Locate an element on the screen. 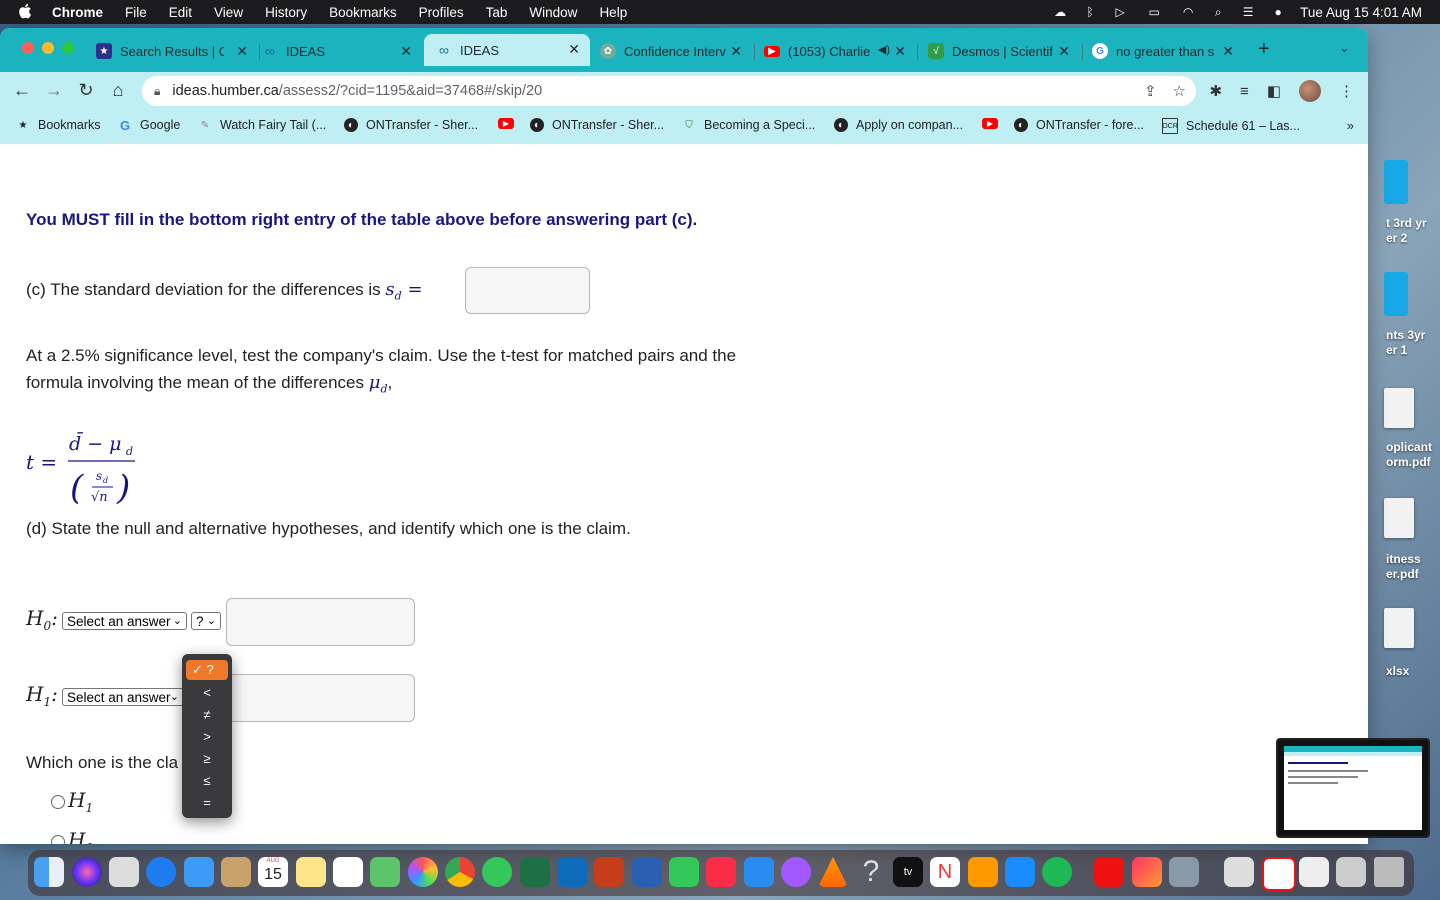 The width and height of the screenshot is (1440, 900). operator-option-unselected: ✓ ? is located at coordinates (207, 670).